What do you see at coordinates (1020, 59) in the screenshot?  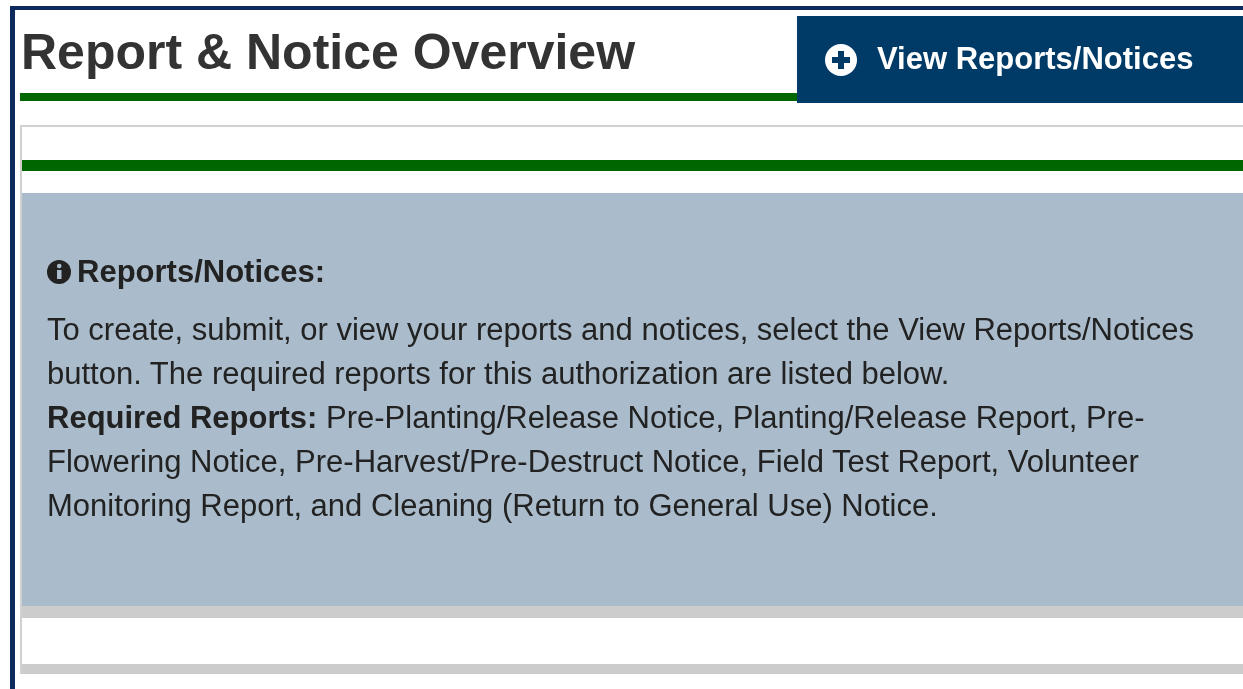 I see `view-reports-button: View Reports/Notices` at bounding box center [1020, 59].